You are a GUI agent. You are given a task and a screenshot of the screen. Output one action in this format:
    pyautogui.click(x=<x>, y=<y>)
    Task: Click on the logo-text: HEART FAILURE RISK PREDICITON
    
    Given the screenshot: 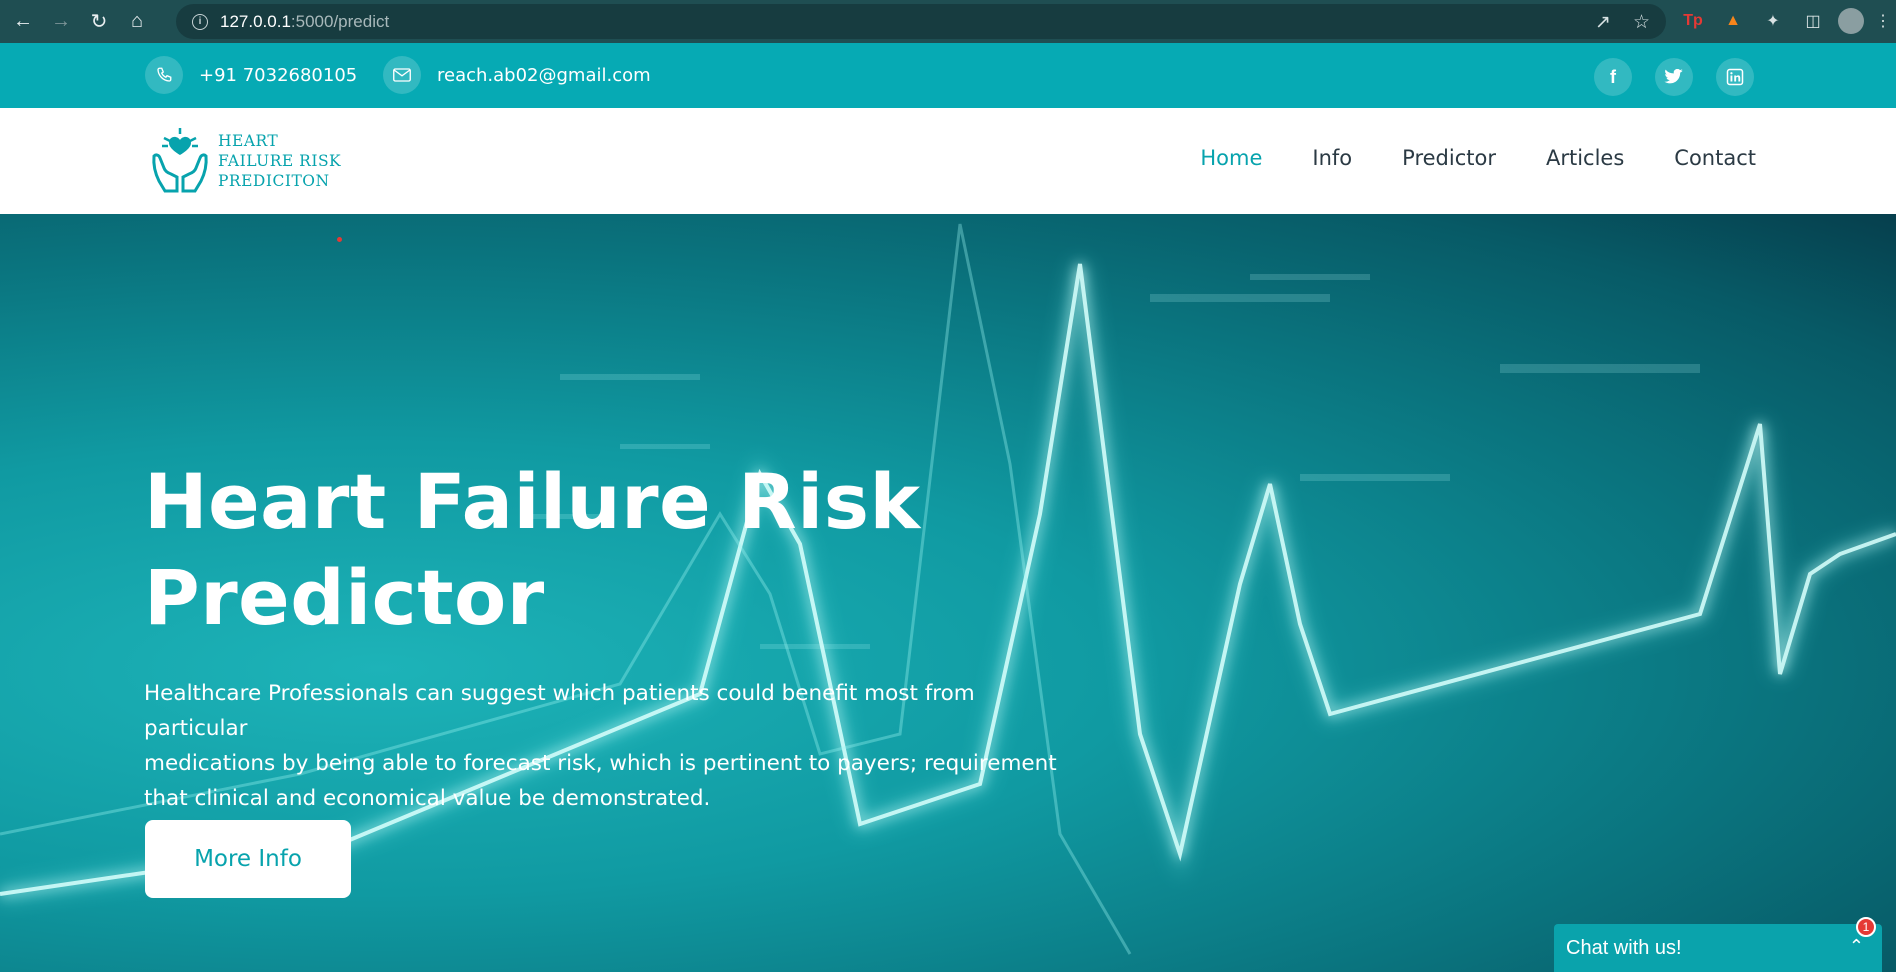 What is the action you would take?
    pyautogui.click(x=279, y=161)
    